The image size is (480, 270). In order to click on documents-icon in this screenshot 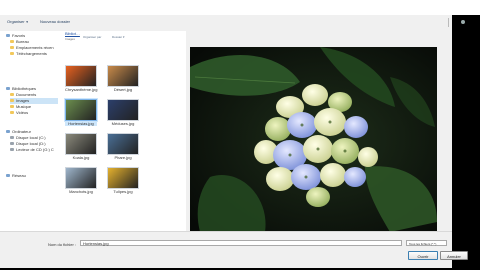, I will do `click(12, 95)`.